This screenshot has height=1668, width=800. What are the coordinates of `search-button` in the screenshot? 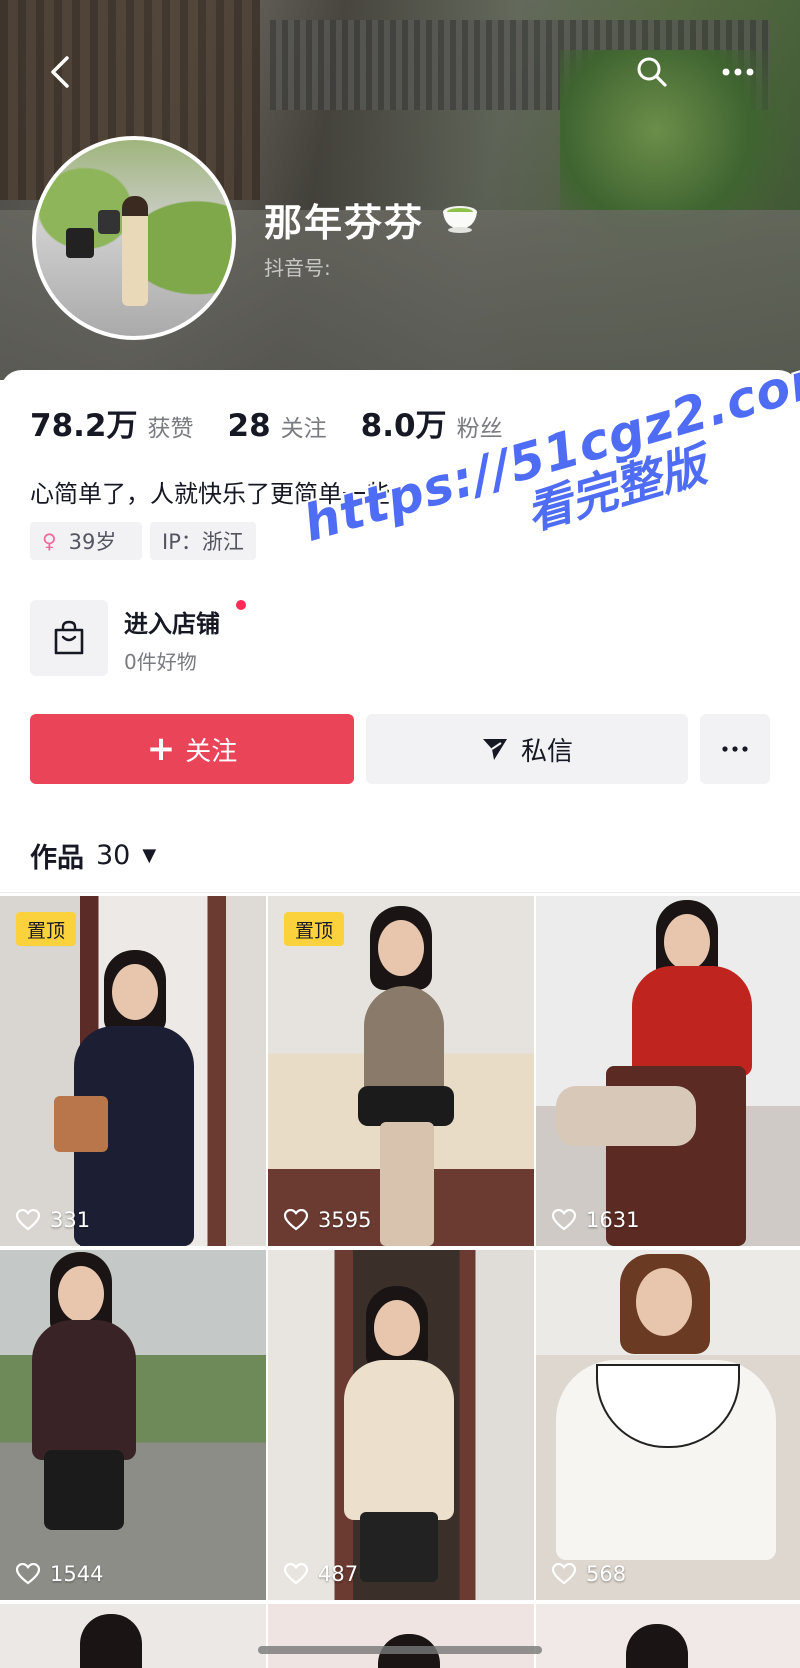 It's located at (652, 72).